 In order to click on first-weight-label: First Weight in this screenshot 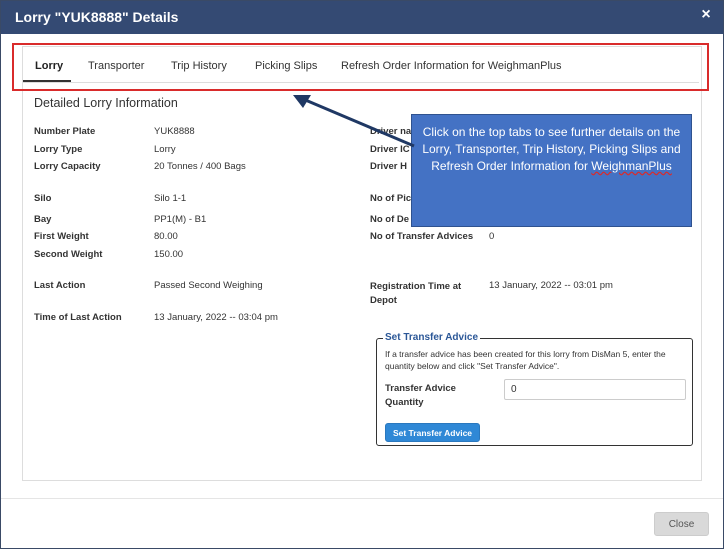, I will do `click(61, 236)`.